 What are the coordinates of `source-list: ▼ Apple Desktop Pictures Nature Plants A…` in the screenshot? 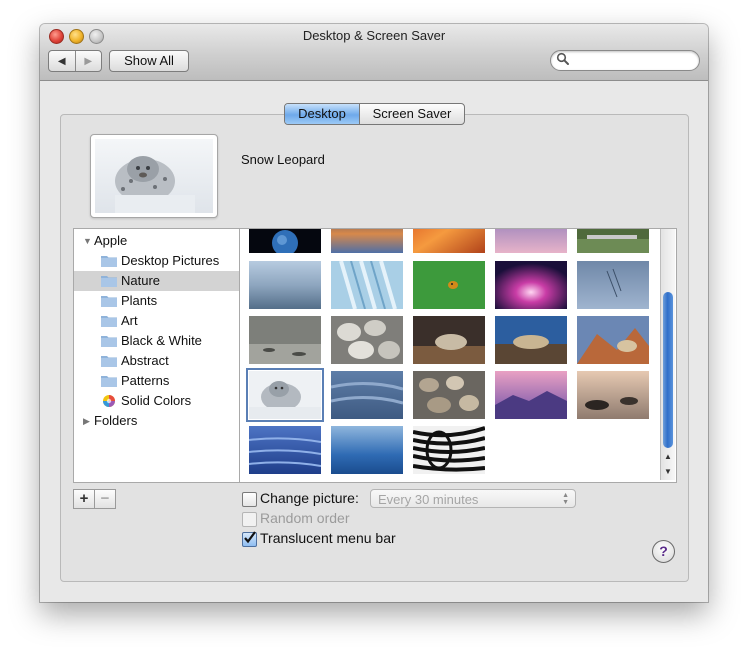 It's located at (156, 355).